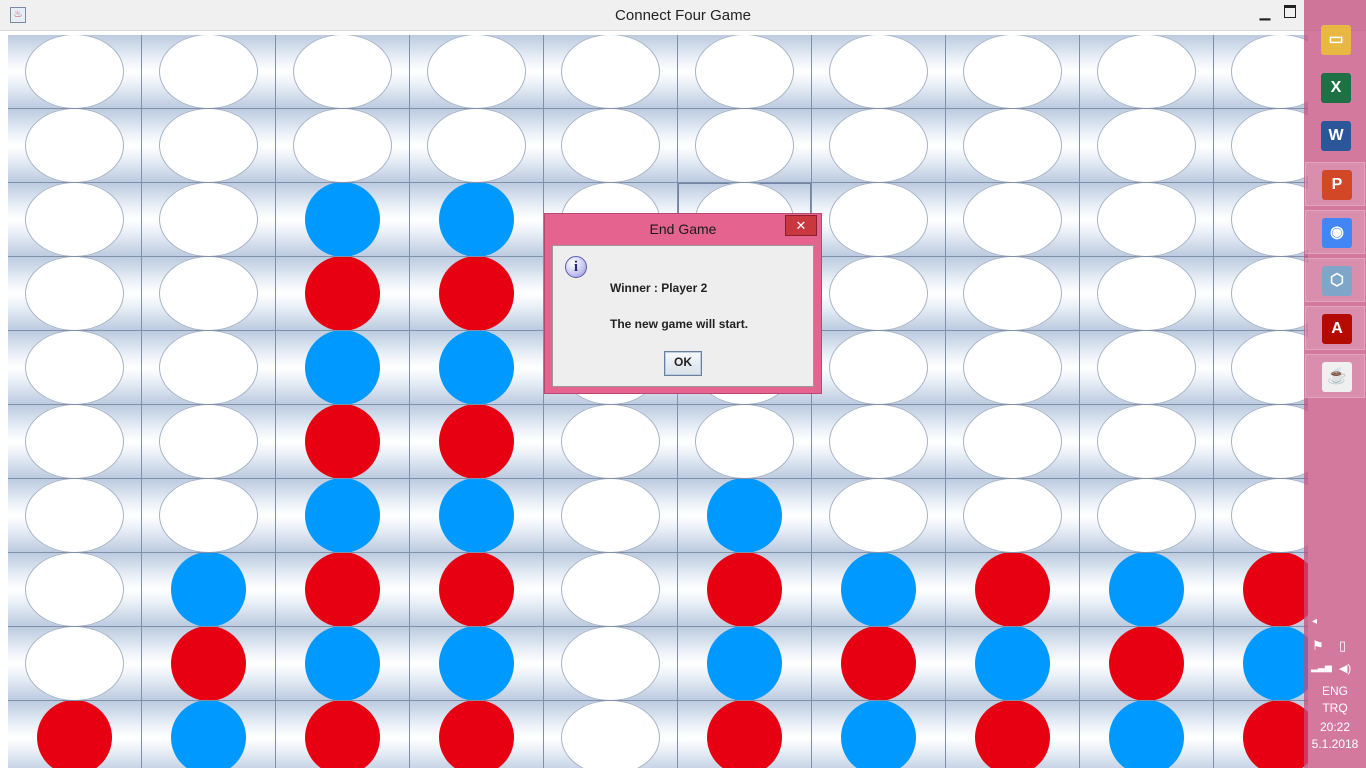 The height and width of the screenshot is (768, 1366). What do you see at coordinates (1318, 646) in the screenshot?
I see `action-center-flag-icon: ⚑` at bounding box center [1318, 646].